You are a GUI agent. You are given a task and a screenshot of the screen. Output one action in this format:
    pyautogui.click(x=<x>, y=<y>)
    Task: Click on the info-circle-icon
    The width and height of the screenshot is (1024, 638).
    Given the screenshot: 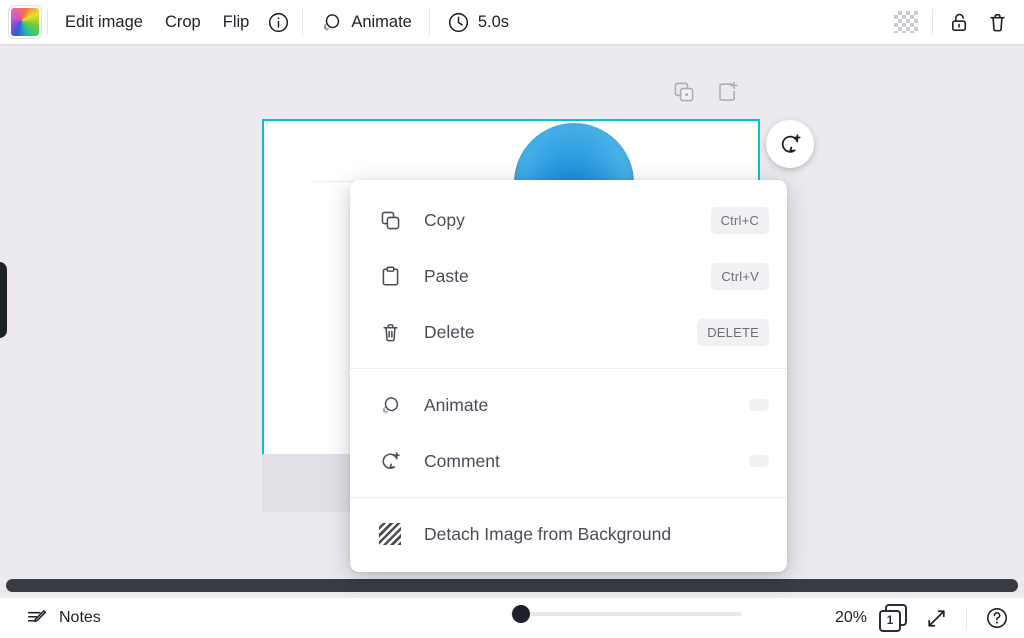 What is the action you would take?
    pyautogui.click(x=278, y=22)
    